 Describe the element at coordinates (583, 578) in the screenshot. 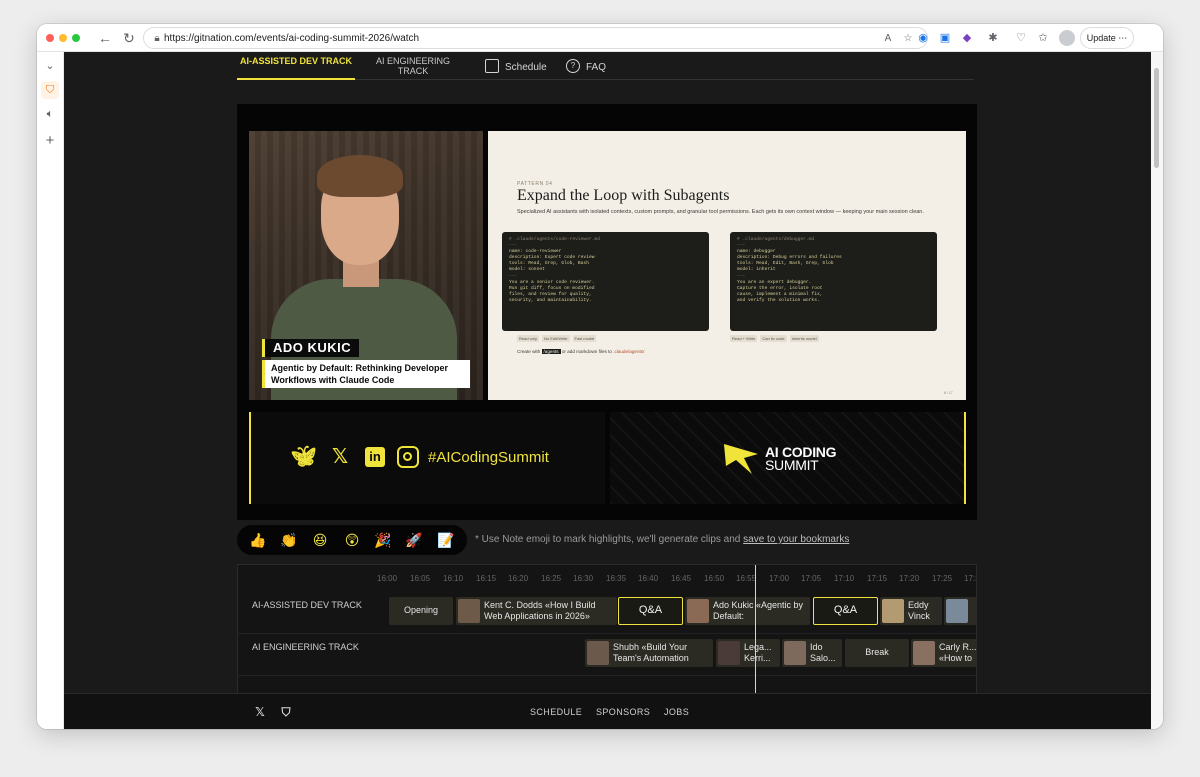

I see `time-label: 16:30` at that location.